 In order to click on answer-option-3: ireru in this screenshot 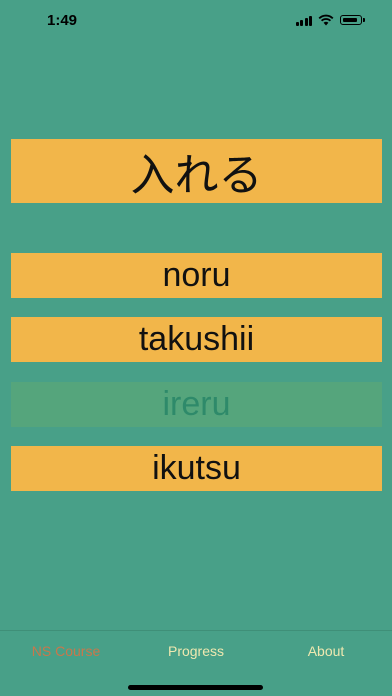, I will do `click(196, 404)`.